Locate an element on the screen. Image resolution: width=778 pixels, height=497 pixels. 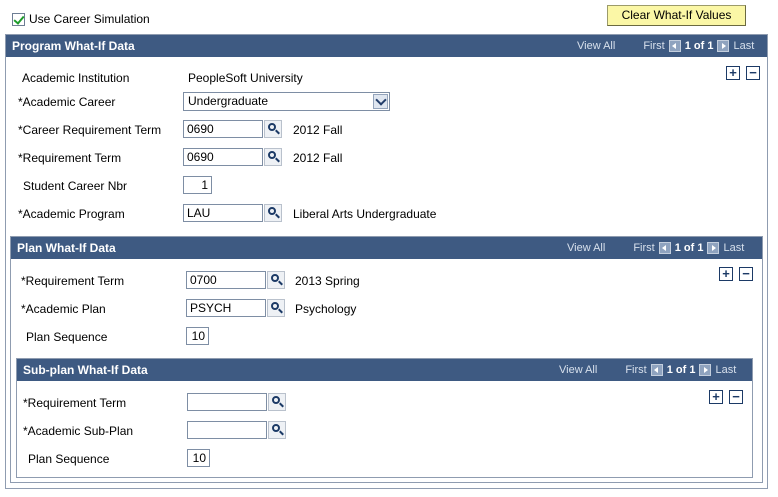
program-last-link: Last is located at coordinates (743, 46).